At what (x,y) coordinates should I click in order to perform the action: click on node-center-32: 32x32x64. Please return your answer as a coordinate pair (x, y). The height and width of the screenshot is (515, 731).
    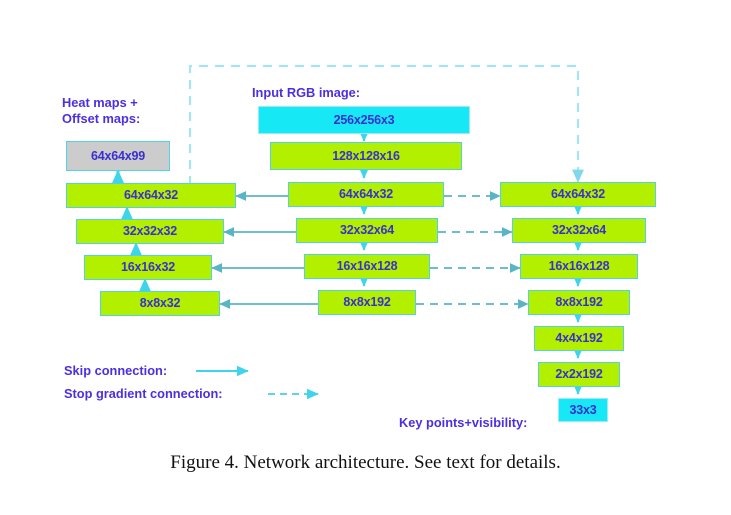
    Looking at the image, I should click on (367, 230).